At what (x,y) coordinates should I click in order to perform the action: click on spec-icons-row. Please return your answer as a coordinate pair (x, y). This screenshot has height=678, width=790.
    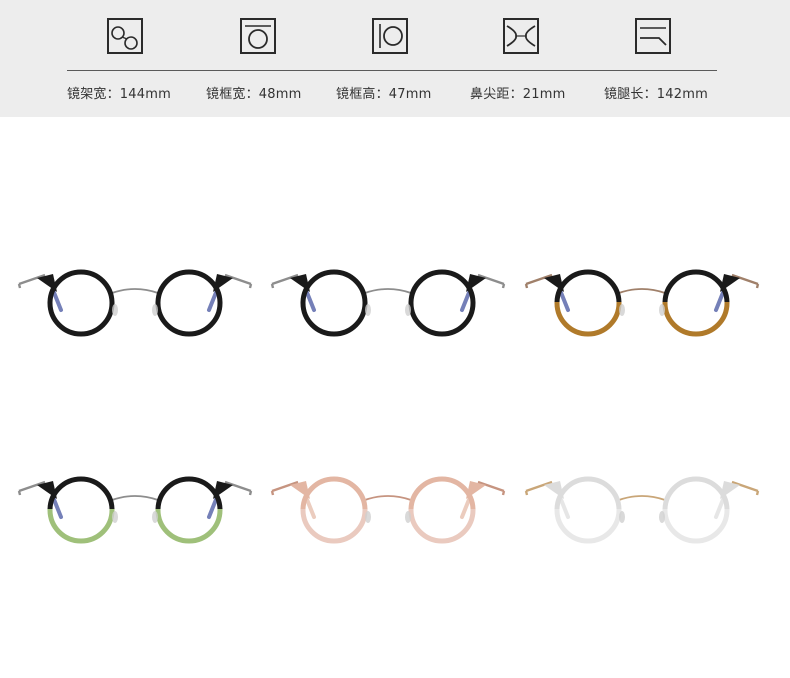
    Looking at the image, I should click on (395, 35).